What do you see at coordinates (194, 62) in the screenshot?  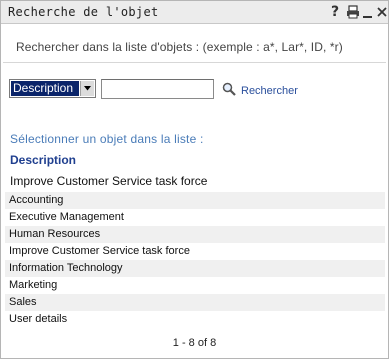 I see `divider` at bounding box center [194, 62].